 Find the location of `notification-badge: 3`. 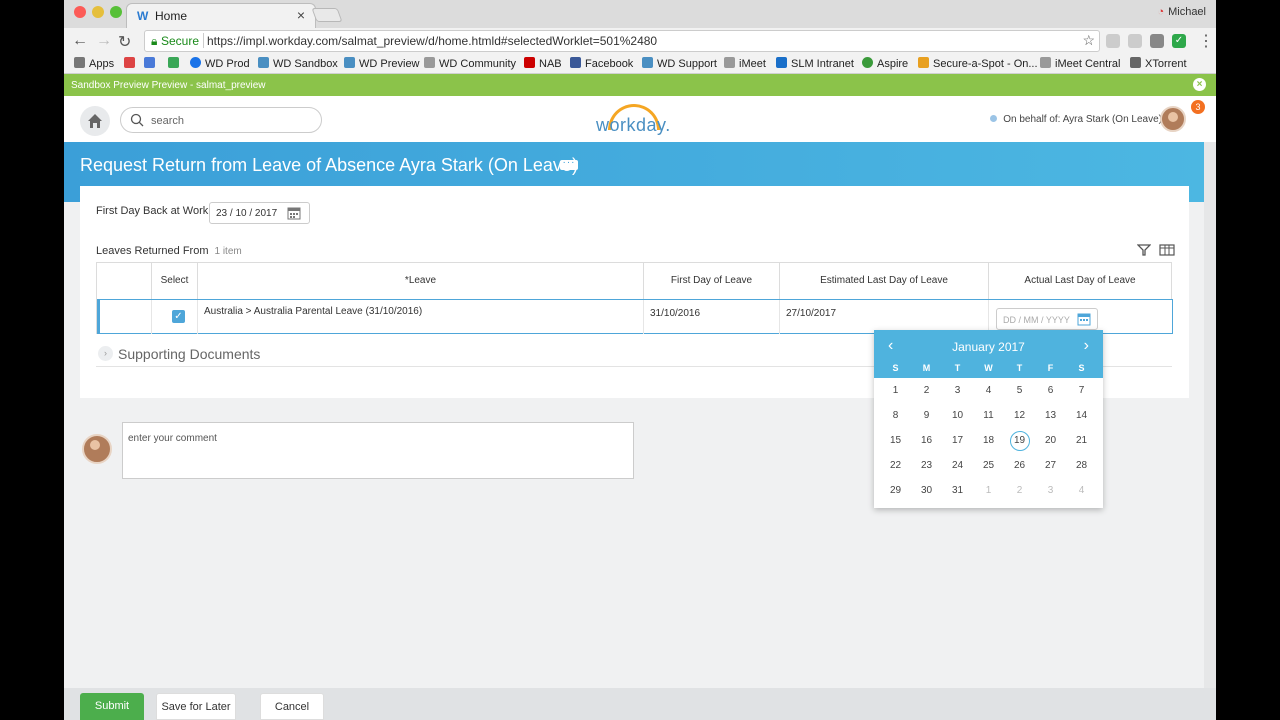

notification-badge: 3 is located at coordinates (1198, 107).